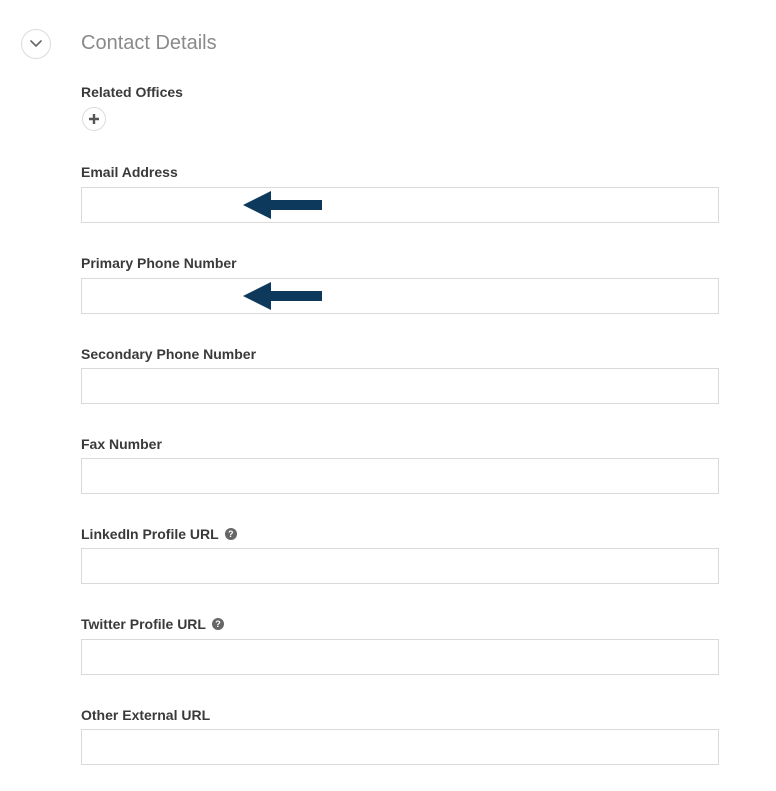  What do you see at coordinates (400, 747) in the screenshot?
I see `other-url-field` at bounding box center [400, 747].